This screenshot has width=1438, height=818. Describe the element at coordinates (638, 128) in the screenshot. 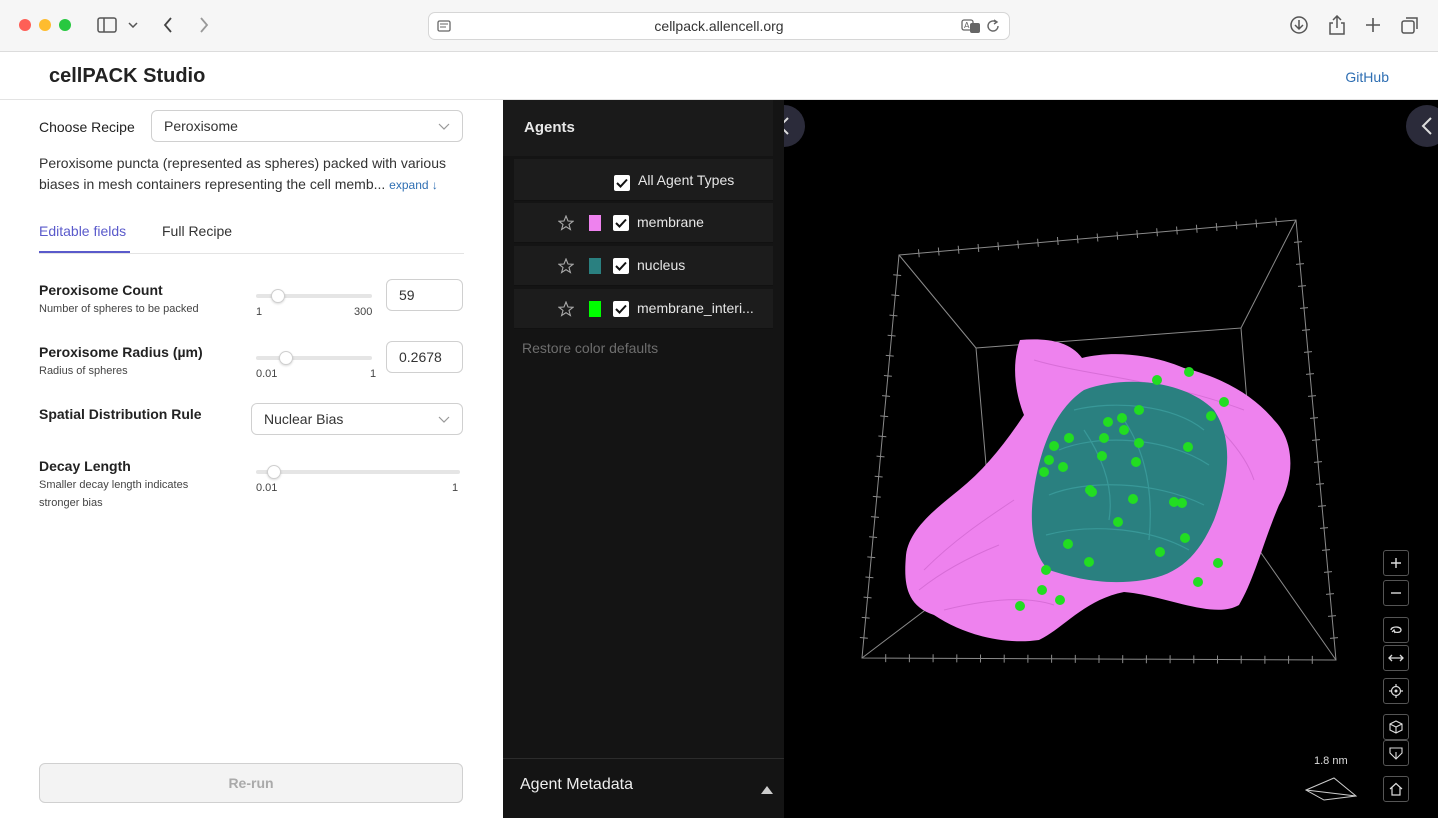

I see `agents-header: Agents` at that location.